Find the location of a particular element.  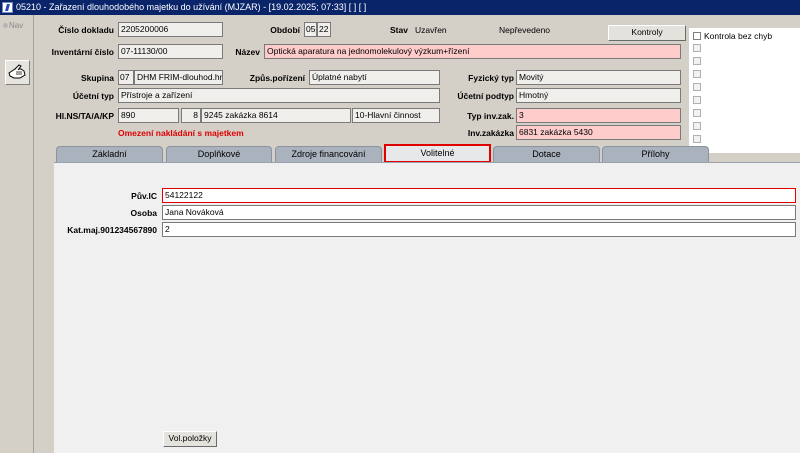

cislo-dokladu-label: Číslo dokladu is located at coordinates (86, 30).